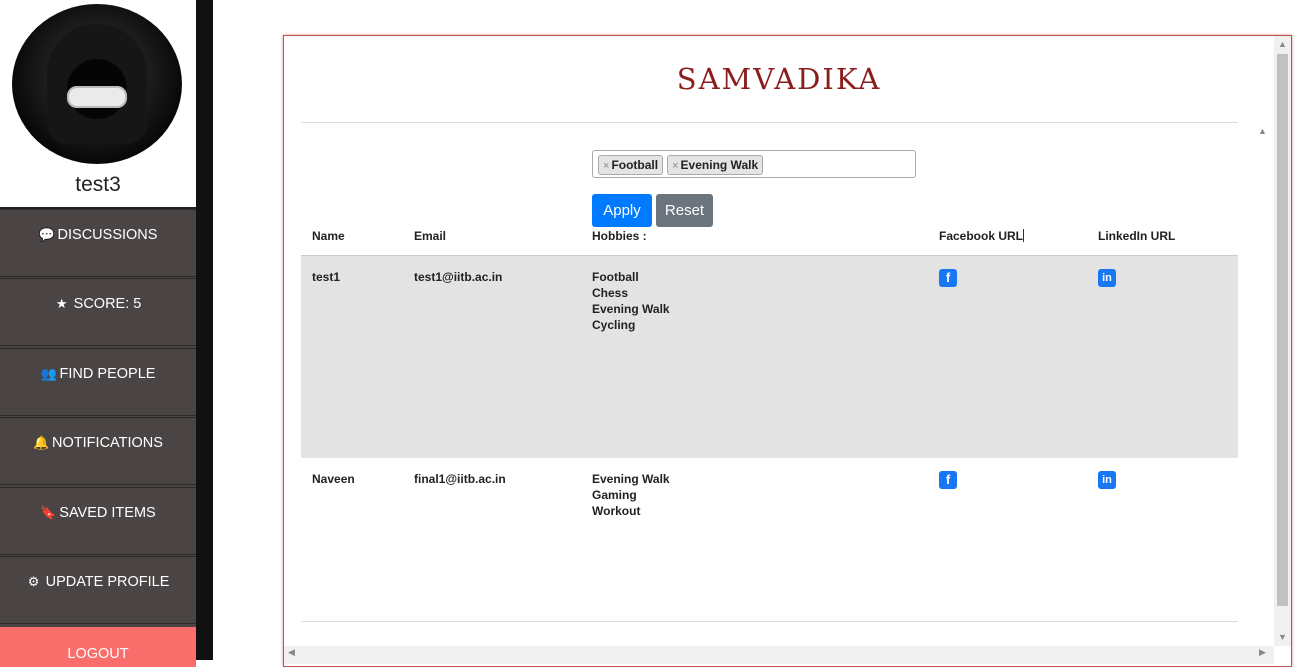 The image size is (1307, 667). What do you see at coordinates (48, 373) in the screenshot?
I see `users-icon: 👥` at bounding box center [48, 373].